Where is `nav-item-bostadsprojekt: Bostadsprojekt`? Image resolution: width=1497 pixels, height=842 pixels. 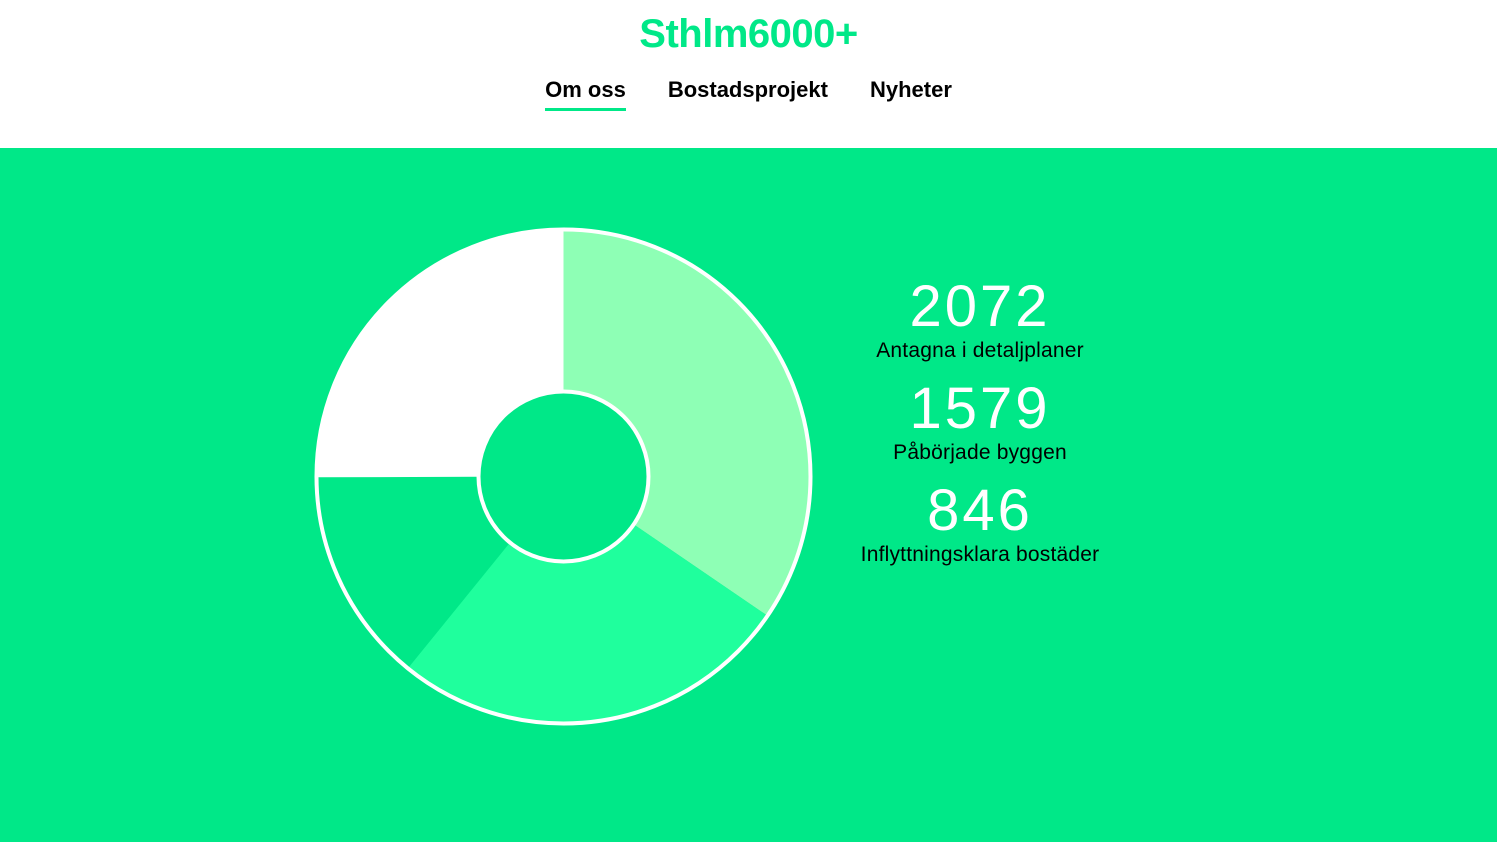
nav-item-bostadsprojekt: Bostadsprojekt is located at coordinates (748, 93).